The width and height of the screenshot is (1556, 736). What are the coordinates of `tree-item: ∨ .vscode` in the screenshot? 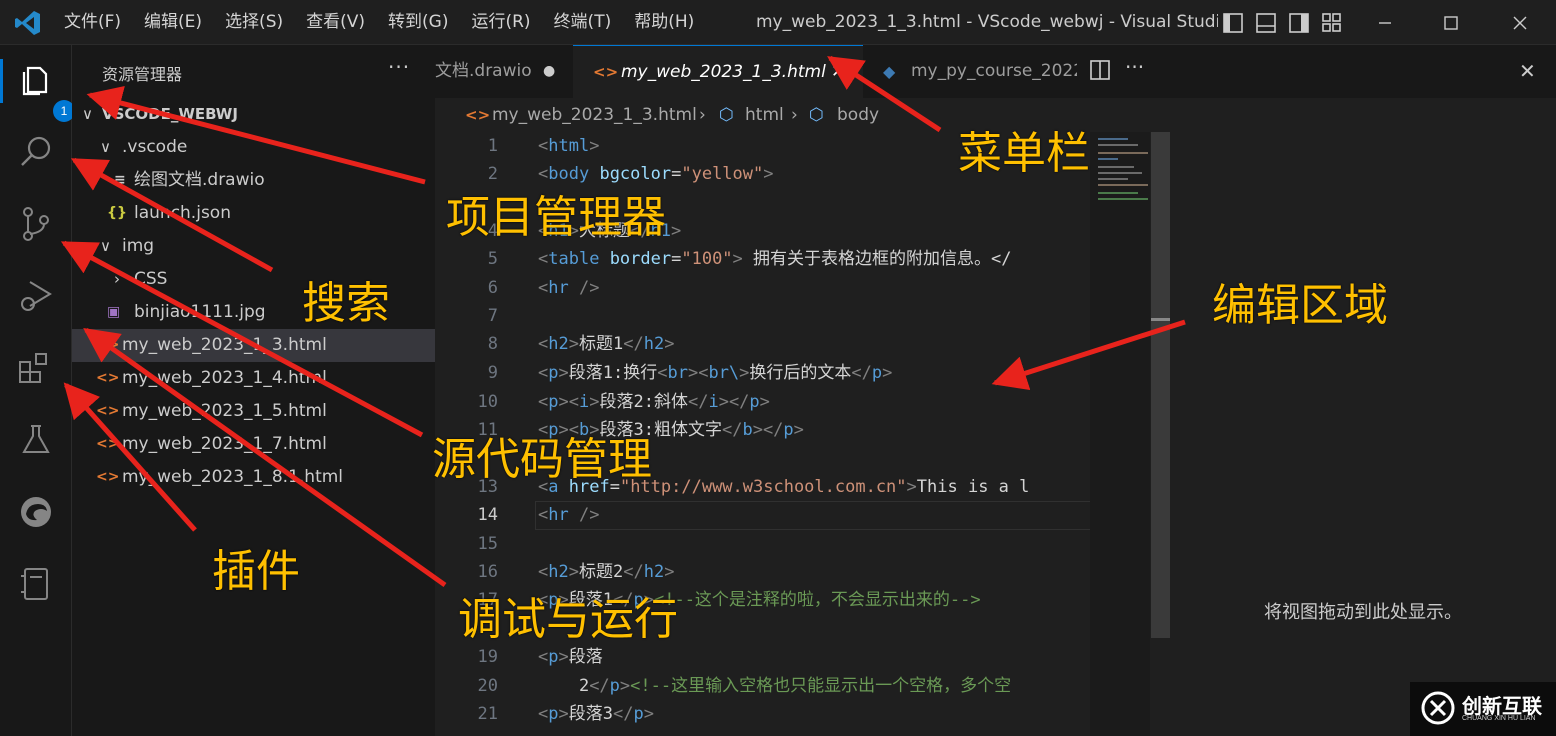 It's located at (253, 147).